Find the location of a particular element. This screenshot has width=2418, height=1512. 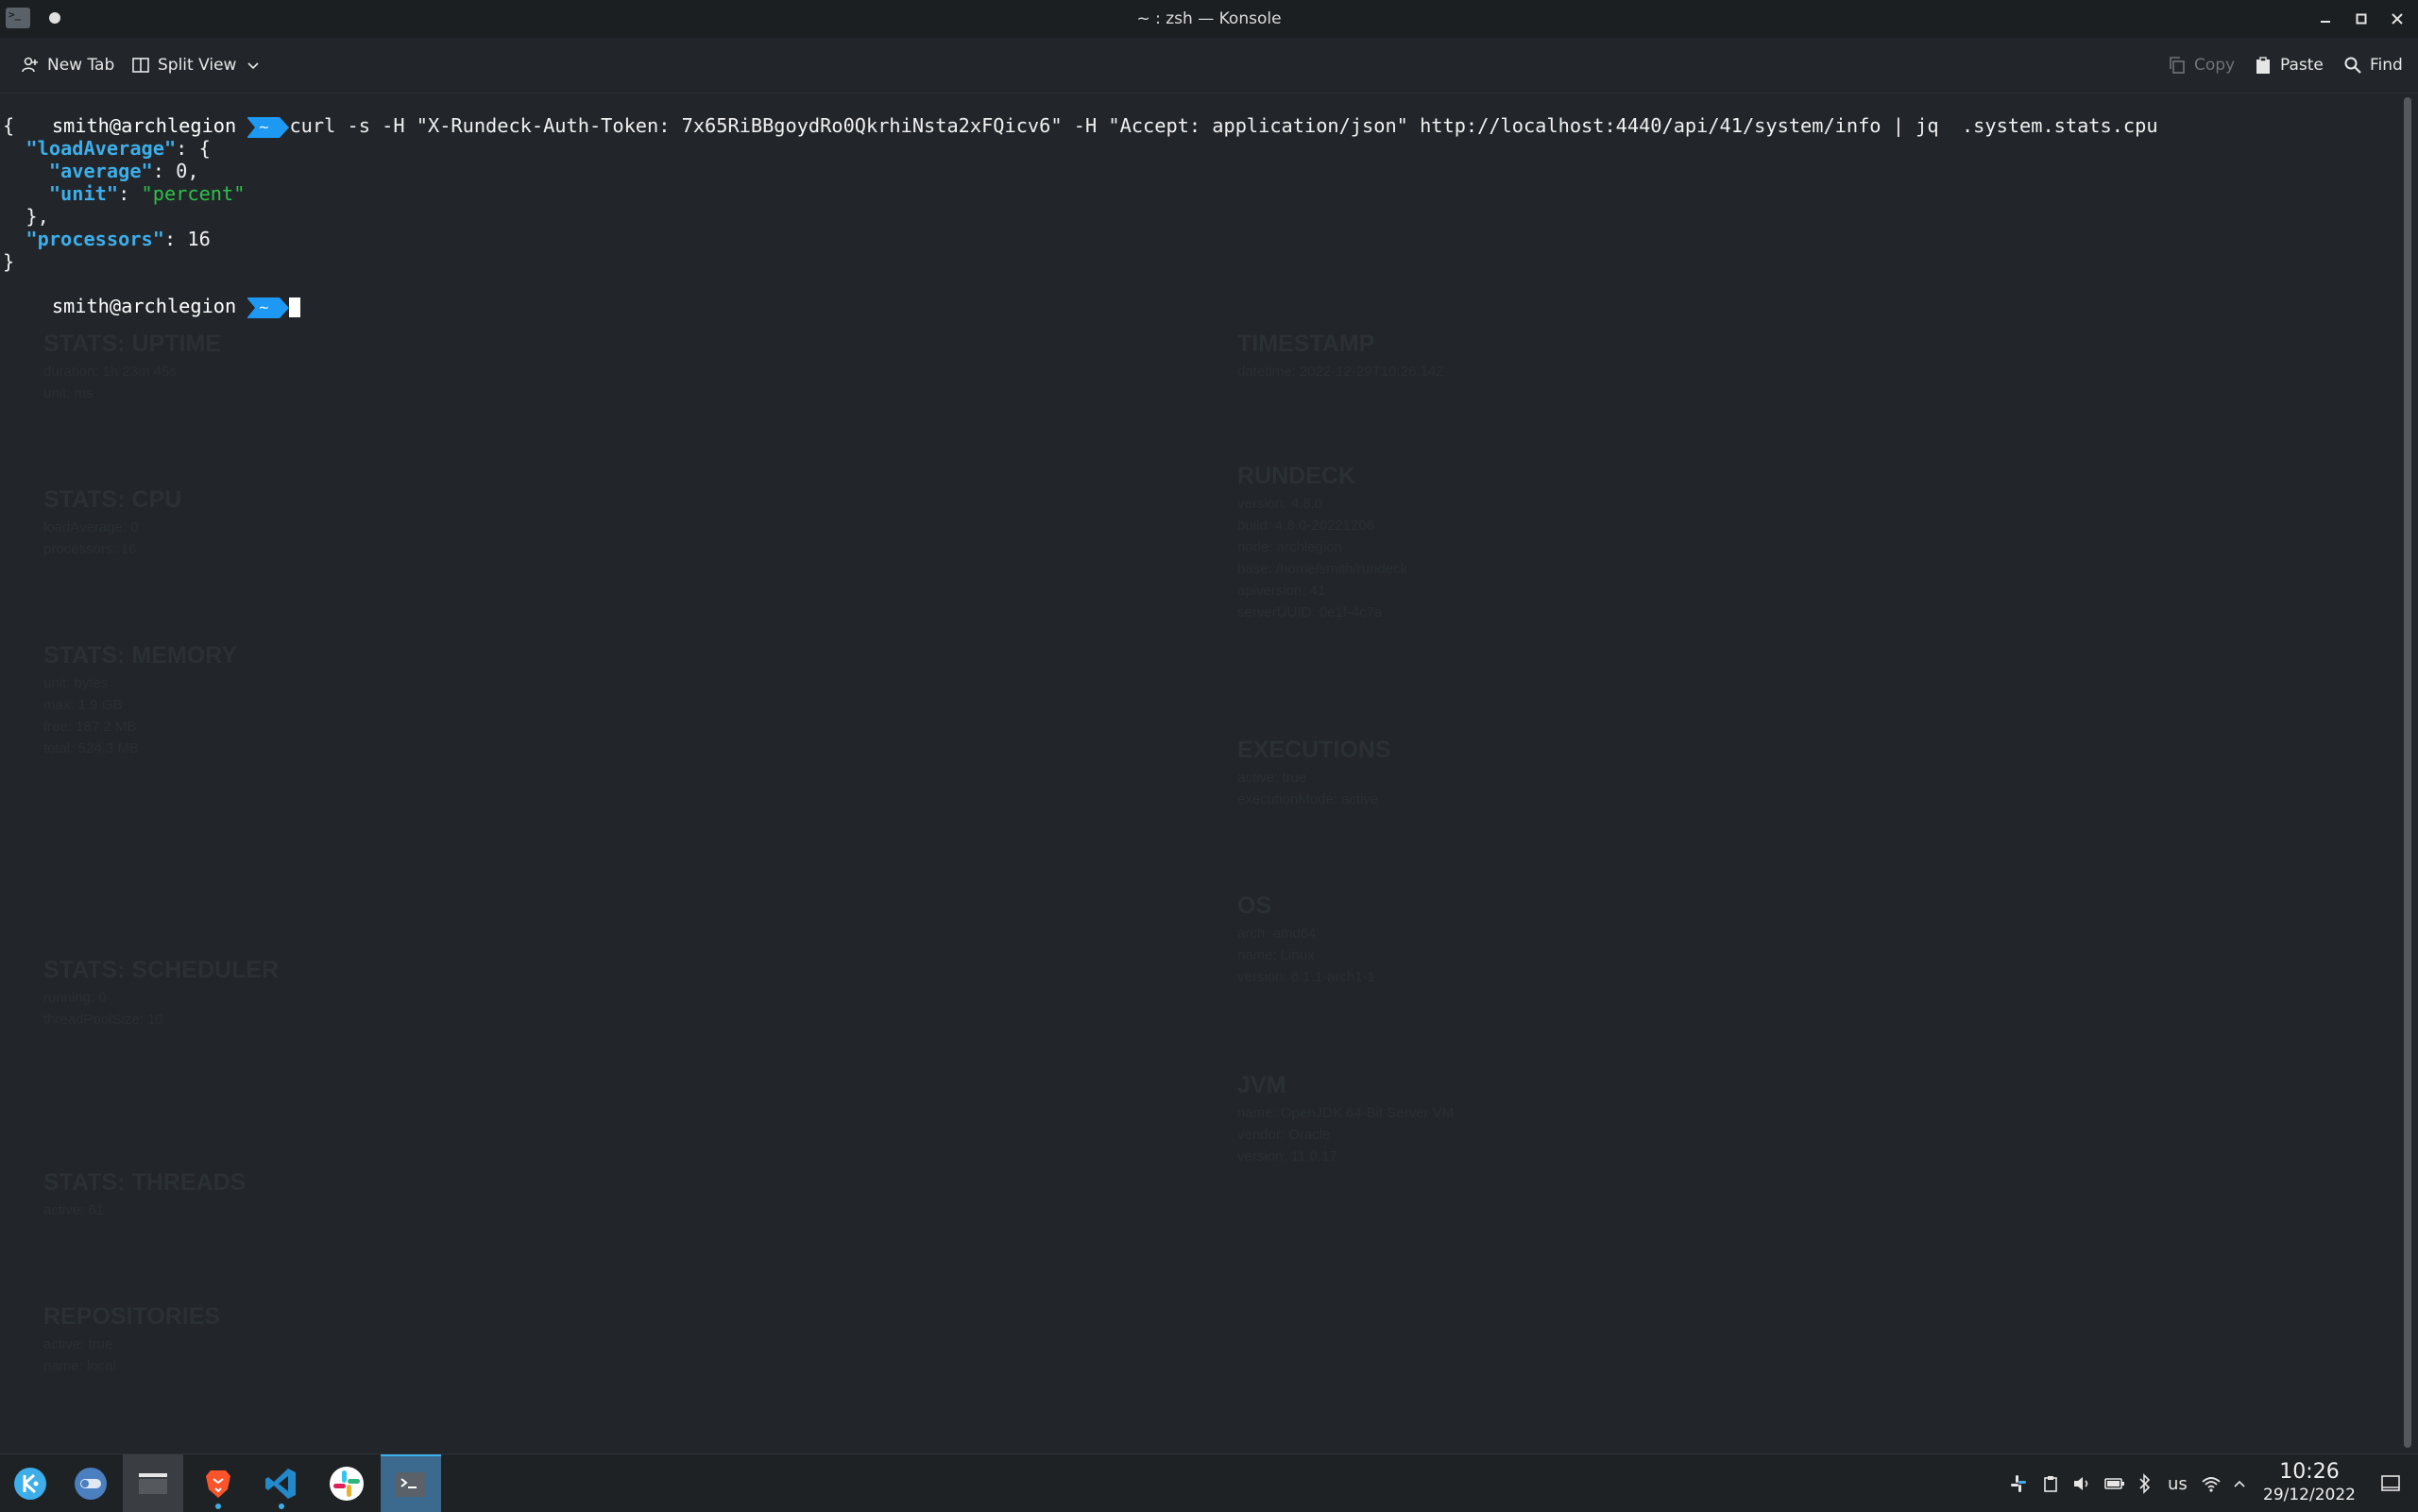

minimize-icon is located at coordinates (2325, 22).